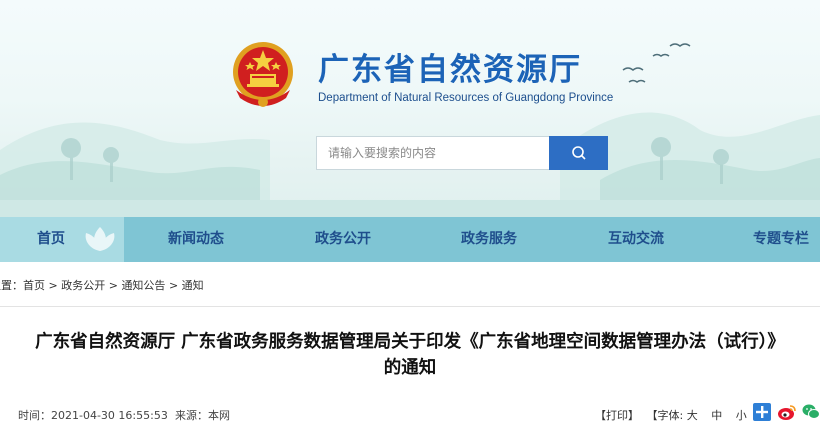 The width and height of the screenshot is (820, 440). I want to click on lotus-icon, so click(100, 239).